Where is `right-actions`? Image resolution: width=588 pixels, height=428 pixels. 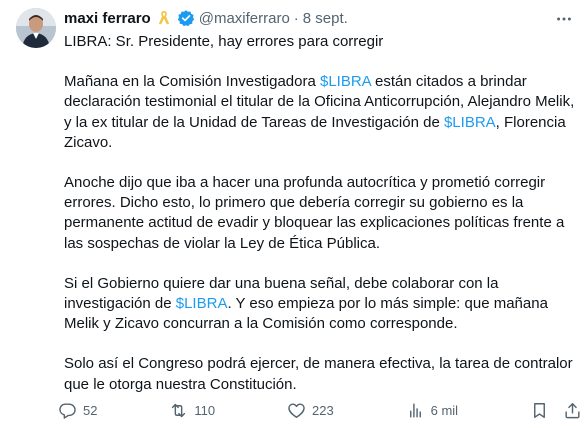
right-actions is located at coordinates (556, 410).